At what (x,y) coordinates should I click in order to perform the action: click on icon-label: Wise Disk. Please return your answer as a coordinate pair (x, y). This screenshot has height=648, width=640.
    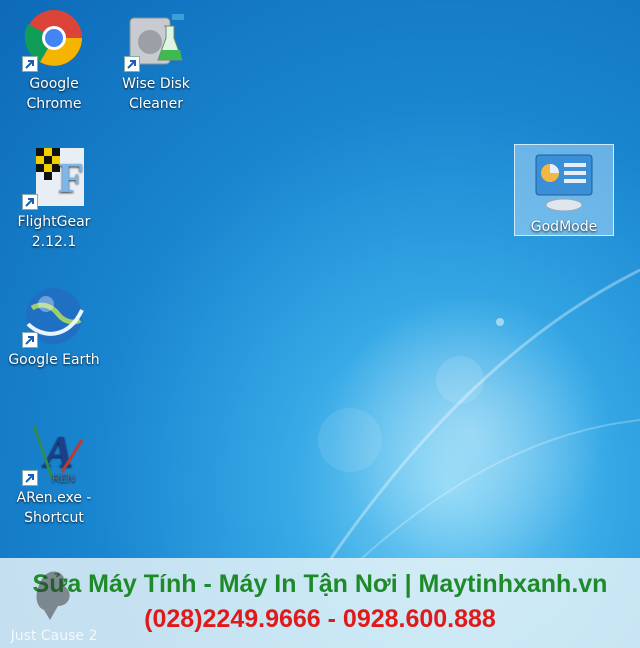
    Looking at the image, I should click on (156, 84).